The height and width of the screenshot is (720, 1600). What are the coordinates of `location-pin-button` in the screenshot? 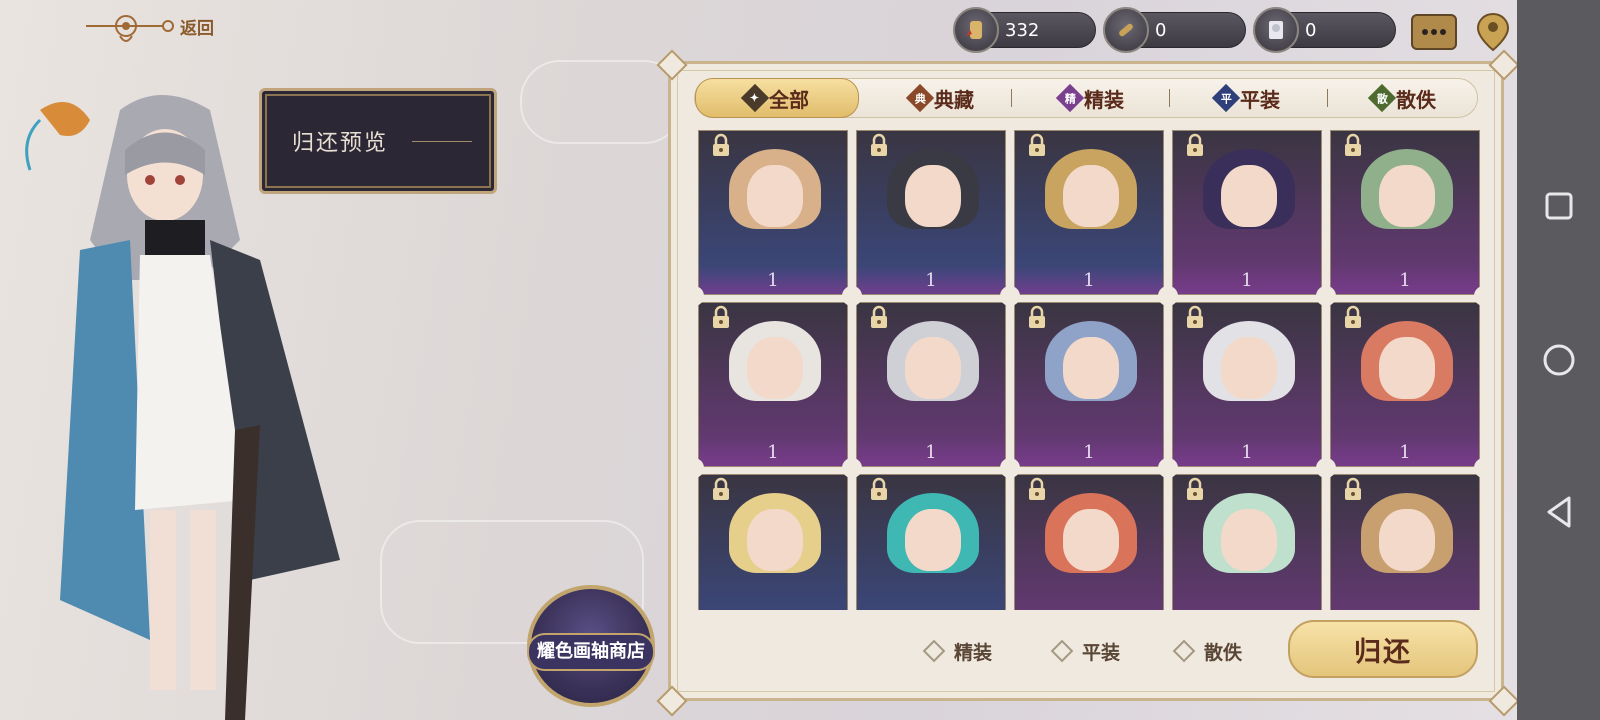 It's located at (1493, 32).